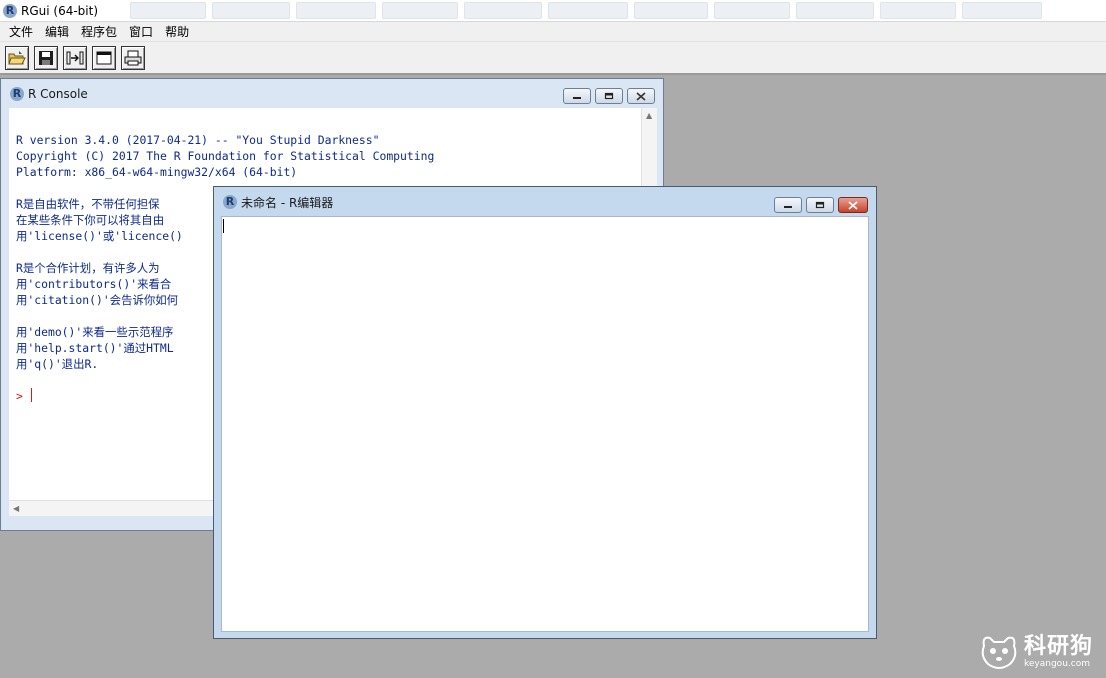 The image size is (1106, 678). I want to click on console-cursor, so click(31, 395).